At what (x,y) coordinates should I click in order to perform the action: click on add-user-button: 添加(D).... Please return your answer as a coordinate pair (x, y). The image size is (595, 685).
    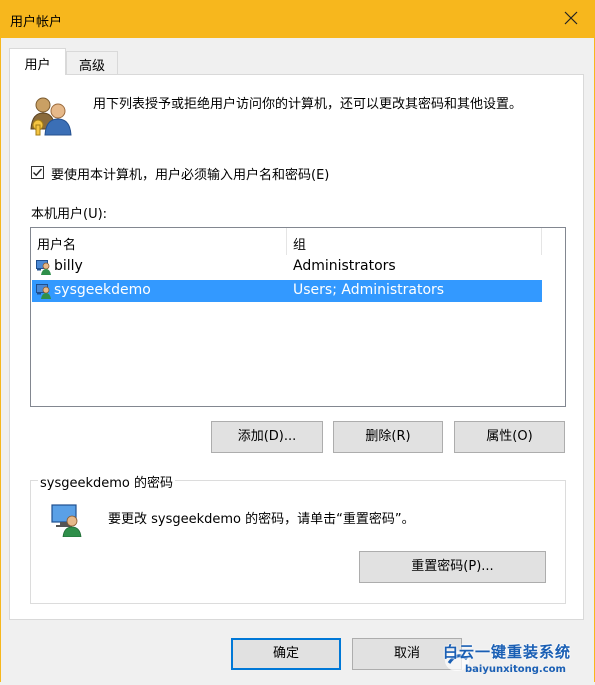
    Looking at the image, I should click on (267, 437).